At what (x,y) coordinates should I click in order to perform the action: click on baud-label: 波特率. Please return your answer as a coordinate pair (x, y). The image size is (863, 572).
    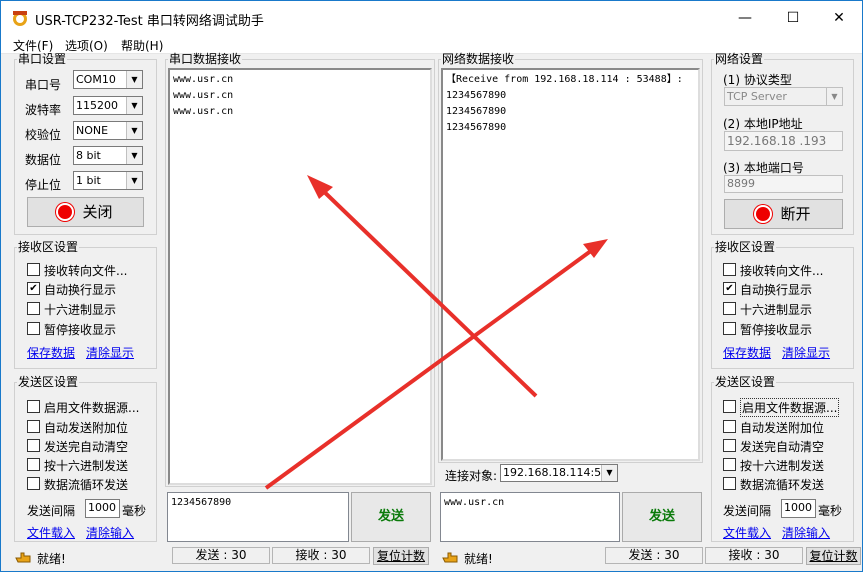
    Looking at the image, I should click on (43, 110).